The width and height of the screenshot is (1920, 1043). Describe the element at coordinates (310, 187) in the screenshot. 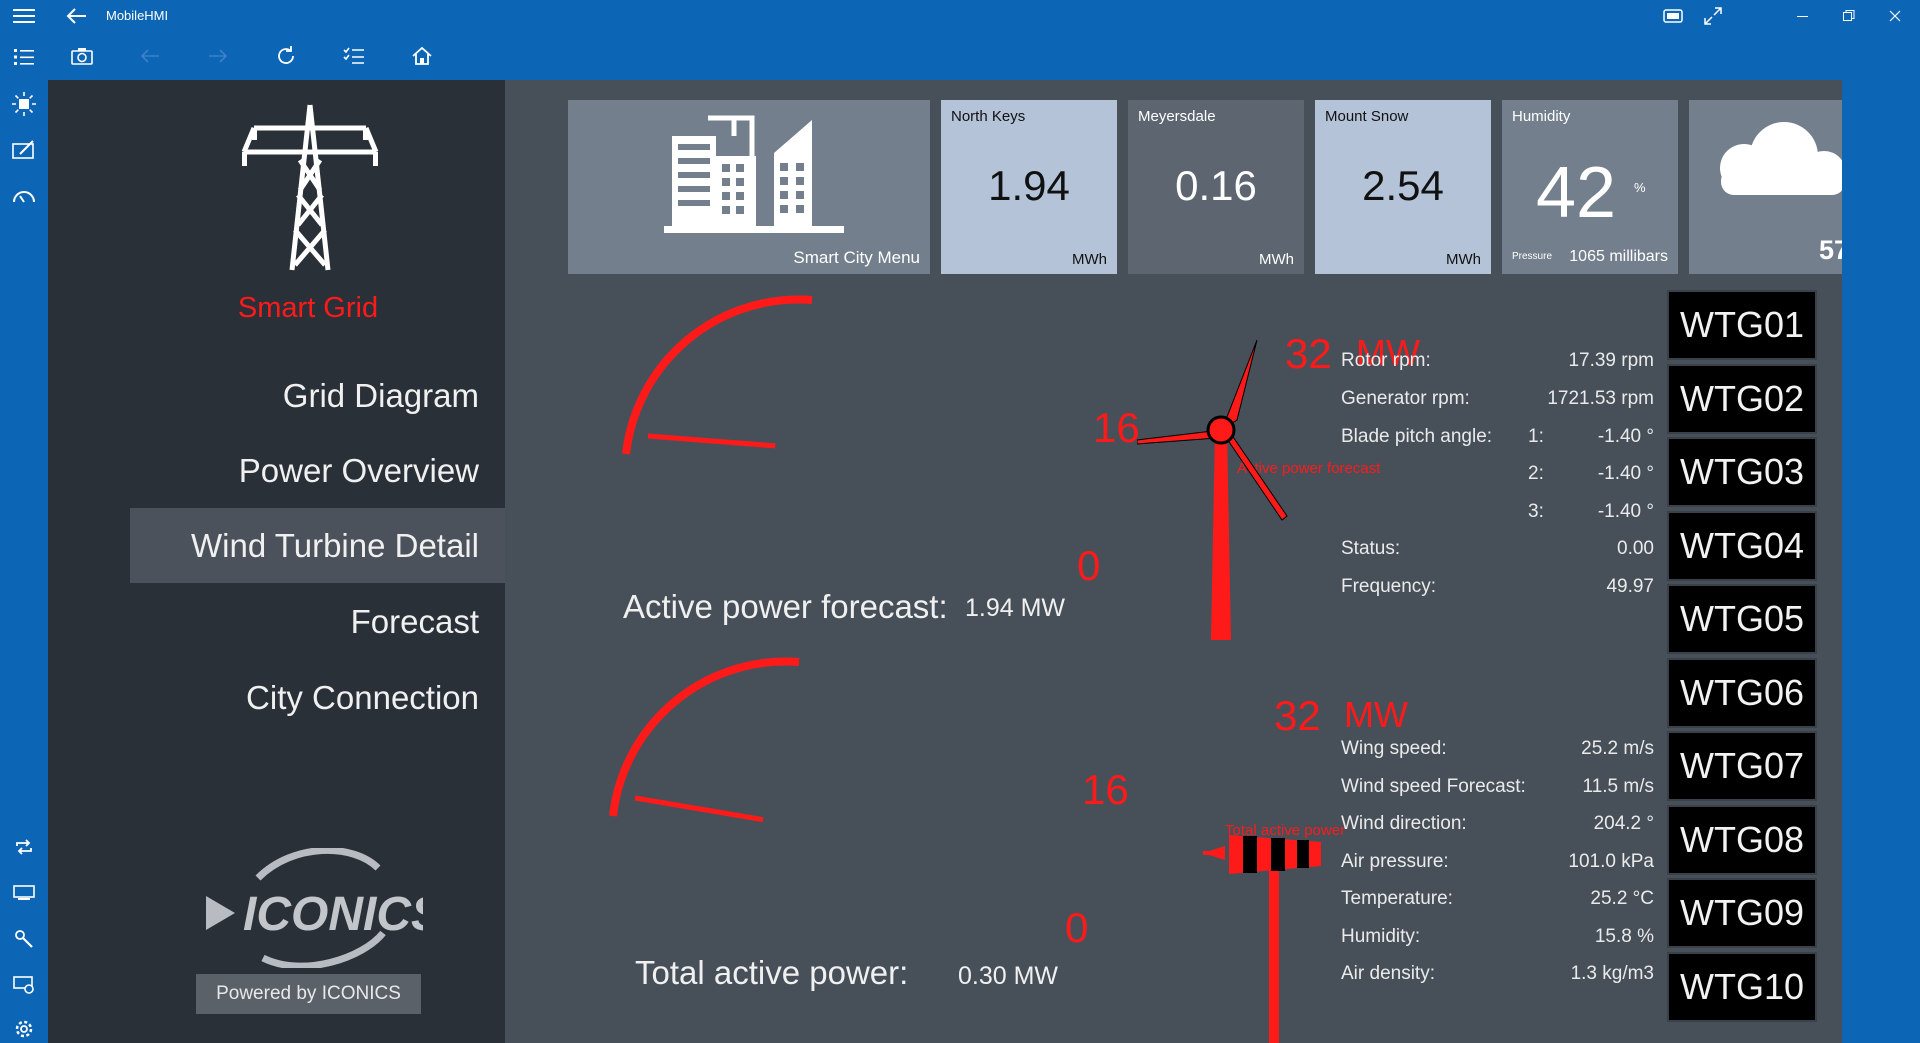

I see `power-tower-icon` at that location.